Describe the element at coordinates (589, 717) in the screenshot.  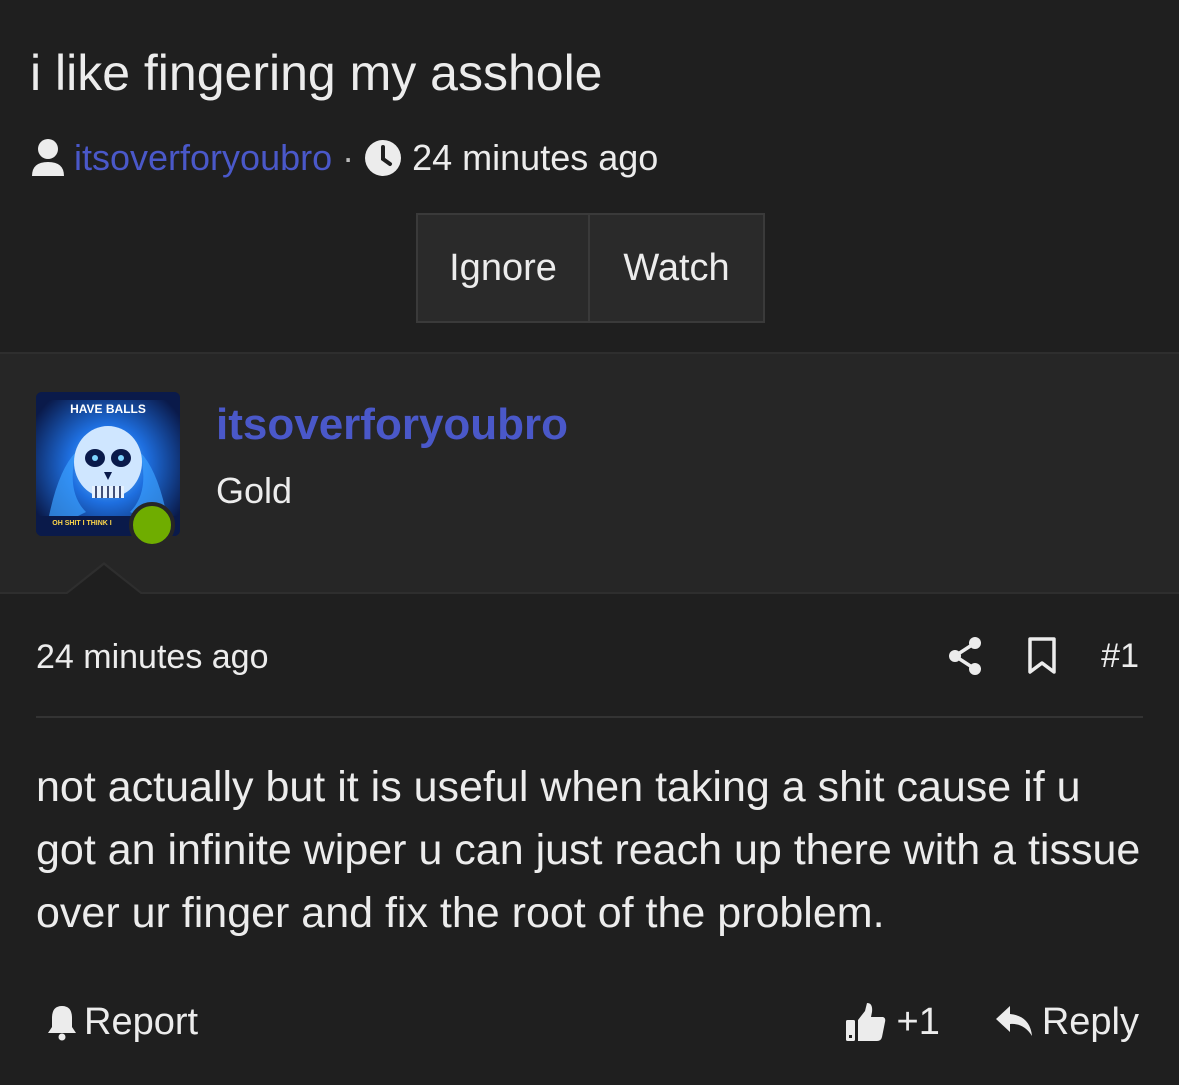
I see `divider` at that location.